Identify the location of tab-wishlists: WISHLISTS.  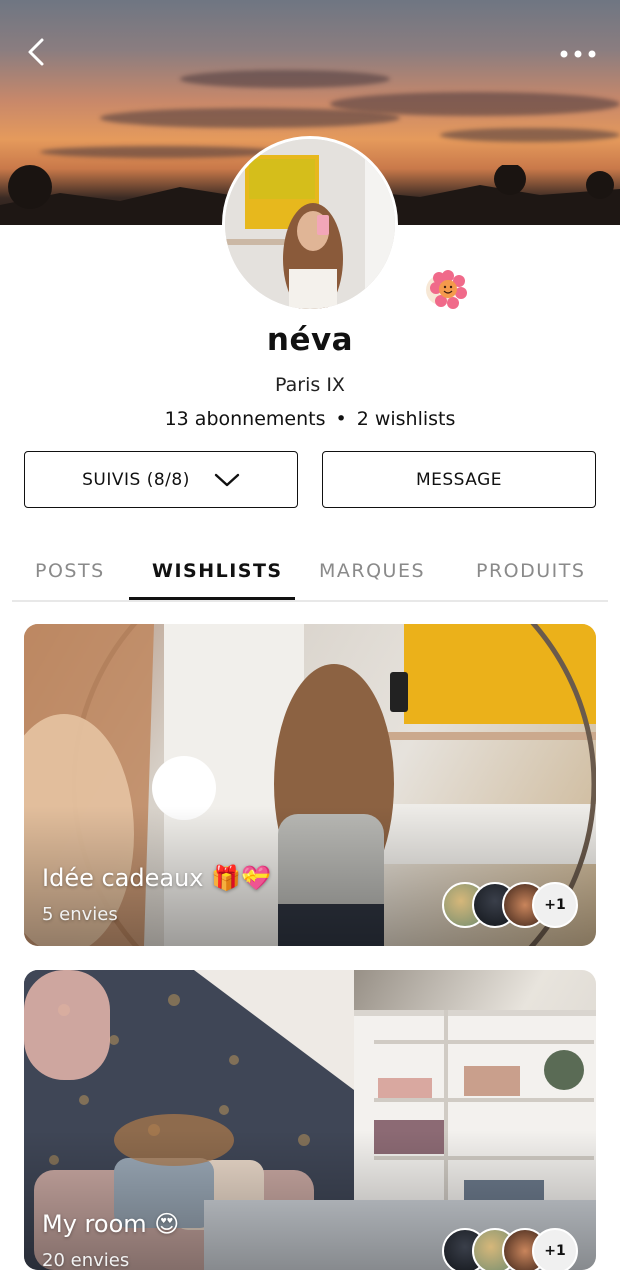
(217, 571).